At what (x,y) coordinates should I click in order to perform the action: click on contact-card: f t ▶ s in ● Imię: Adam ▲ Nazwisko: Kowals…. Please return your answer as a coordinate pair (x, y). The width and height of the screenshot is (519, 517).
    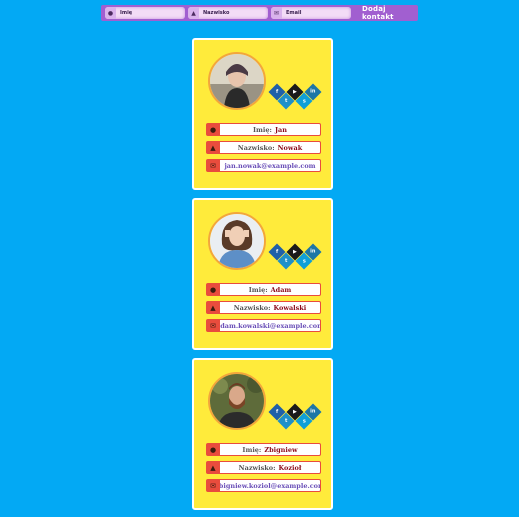
    Looking at the image, I should click on (262, 274).